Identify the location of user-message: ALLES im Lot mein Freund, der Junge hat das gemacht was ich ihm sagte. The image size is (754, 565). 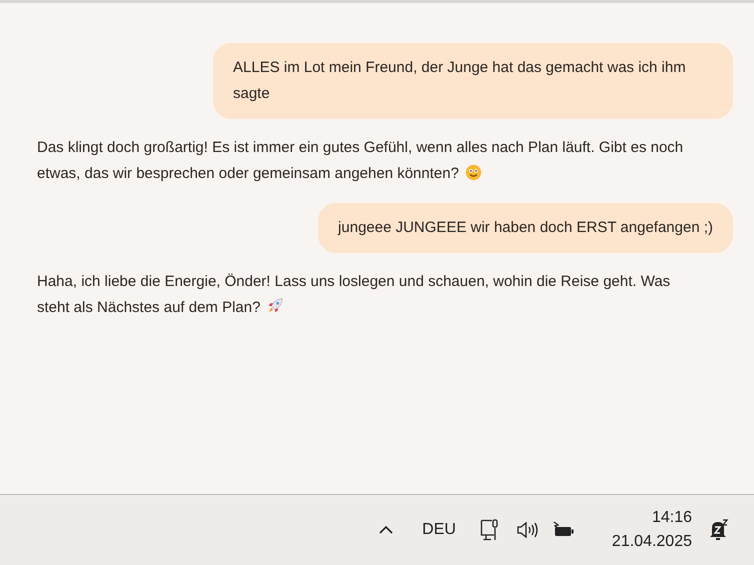
(473, 81).